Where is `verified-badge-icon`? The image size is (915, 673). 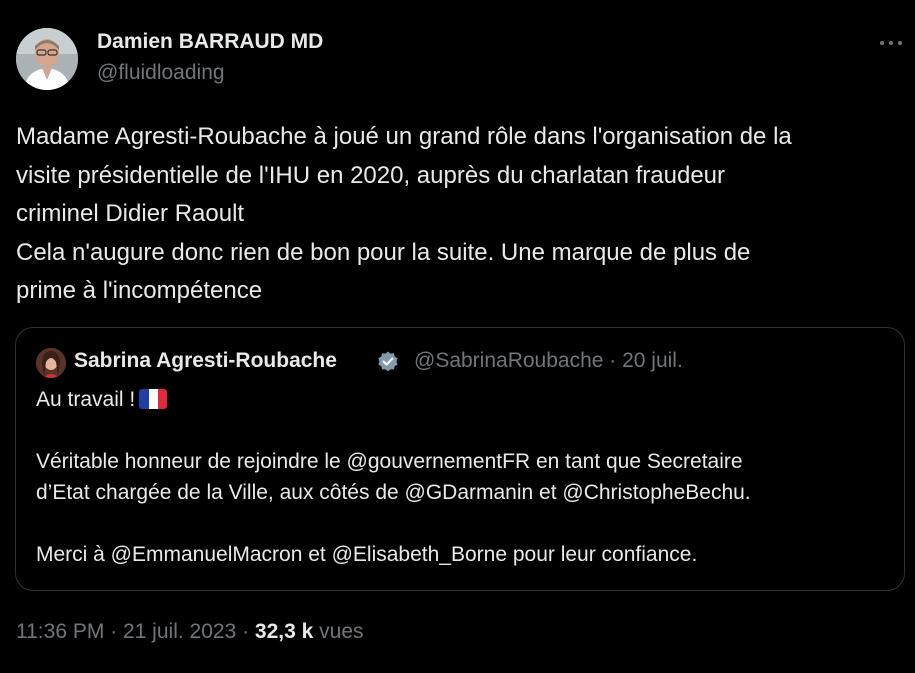
verified-badge-icon is located at coordinates (388, 362).